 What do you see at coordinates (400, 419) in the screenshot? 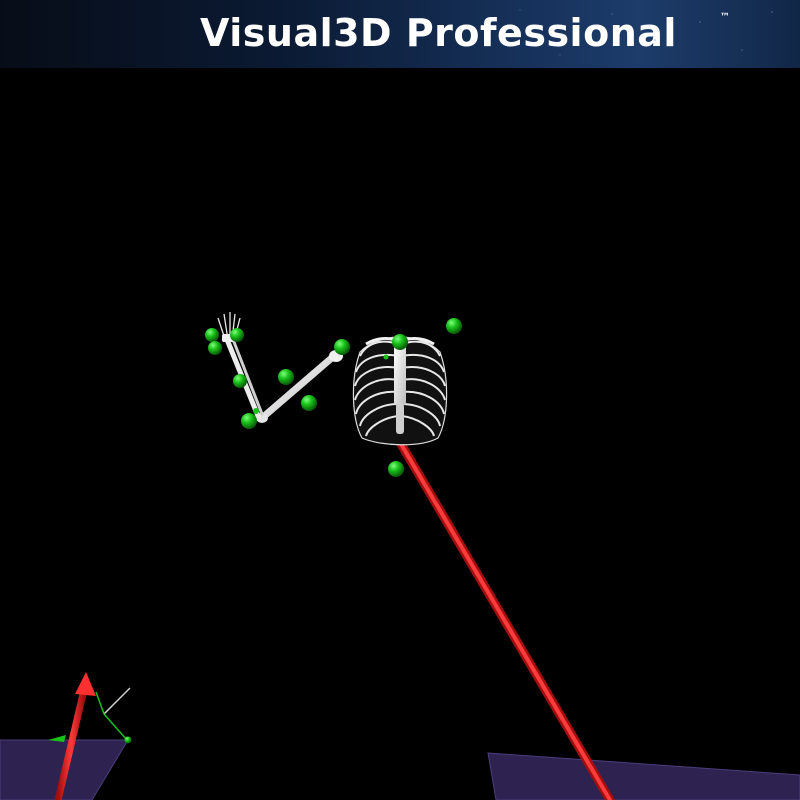
I see `spine` at bounding box center [400, 419].